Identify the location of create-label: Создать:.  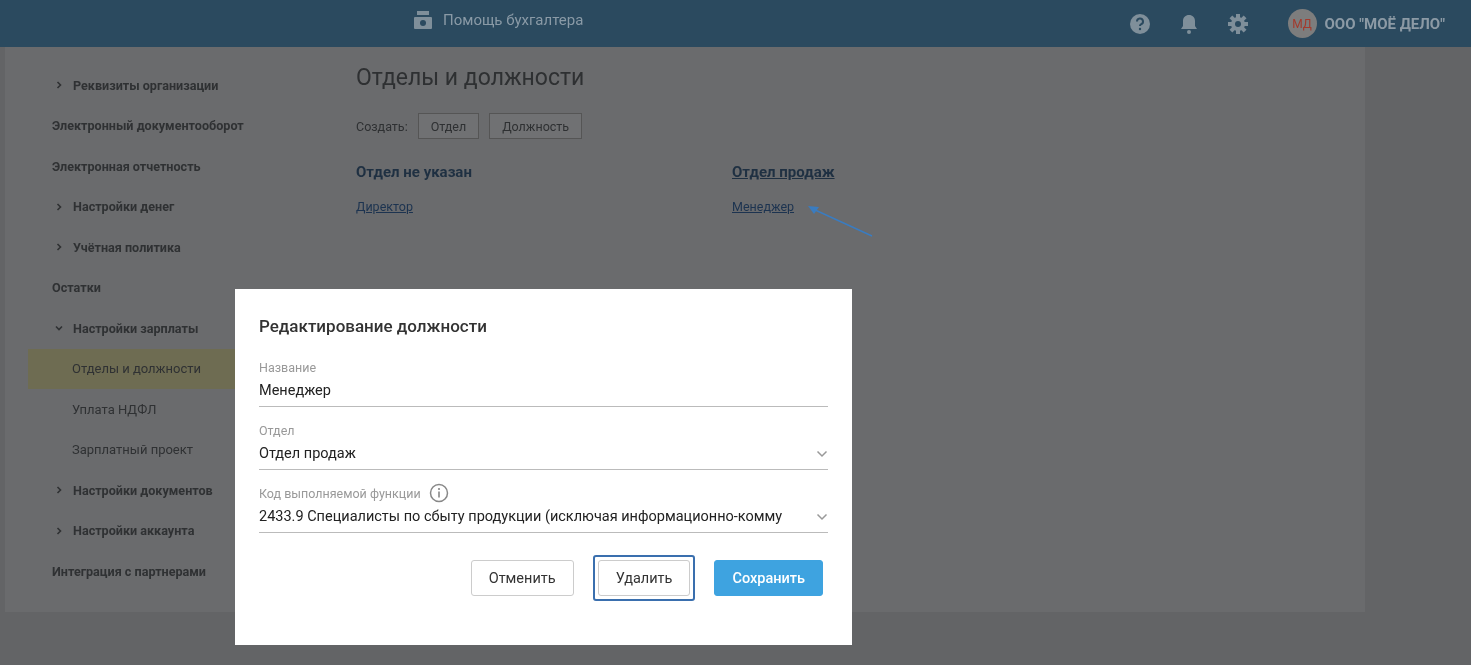
(382, 126).